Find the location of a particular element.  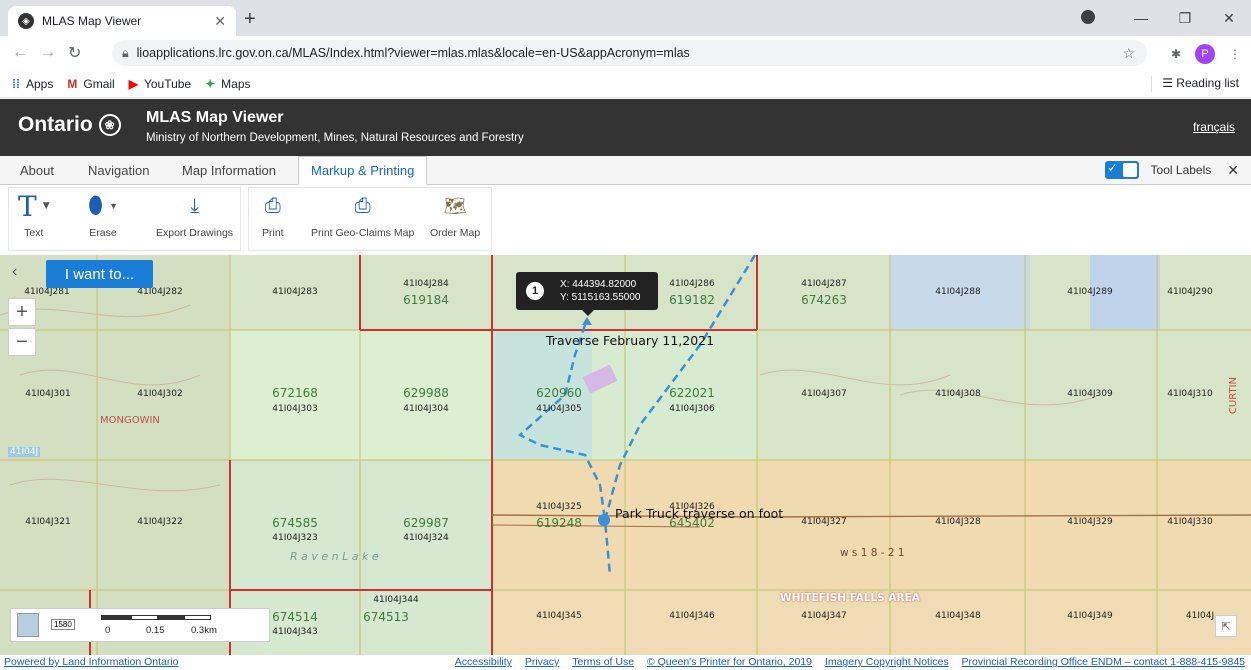

coordinate-marker-number: 1 is located at coordinates (535, 291).